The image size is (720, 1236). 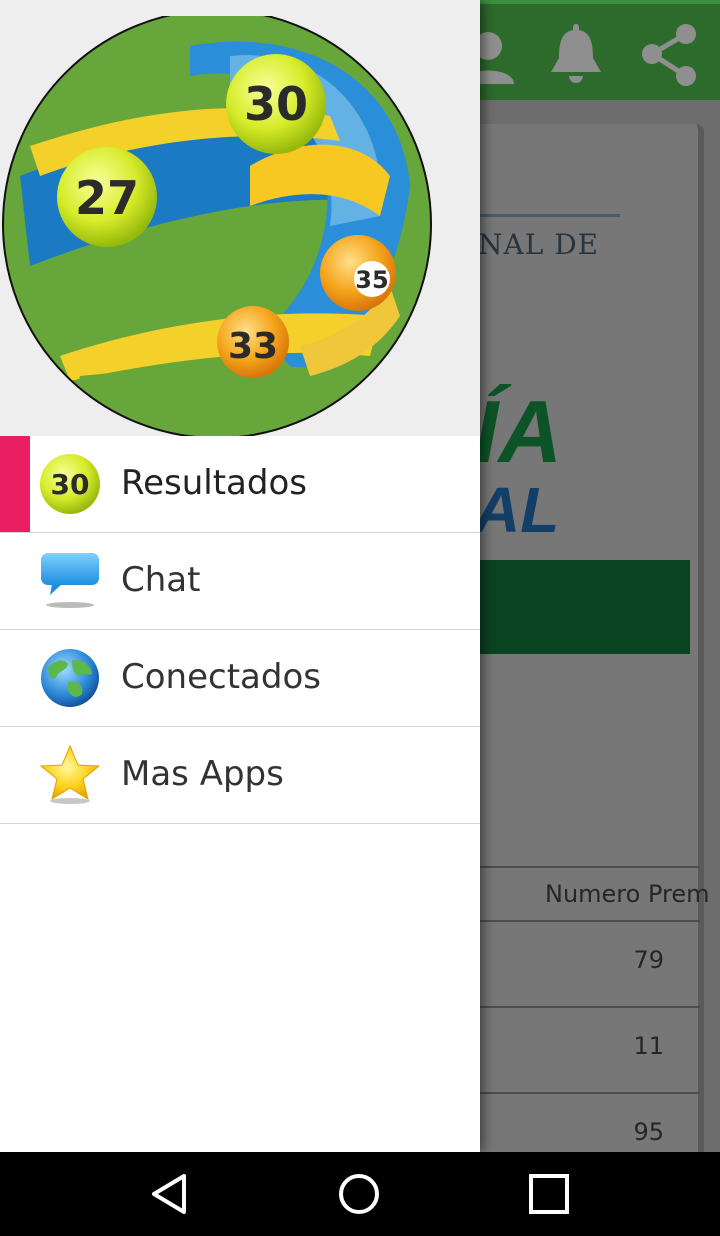 What do you see at coordinates (371, 280) in the screenshot?
I see `ball-number: 35` at bounding box center [371, 280].